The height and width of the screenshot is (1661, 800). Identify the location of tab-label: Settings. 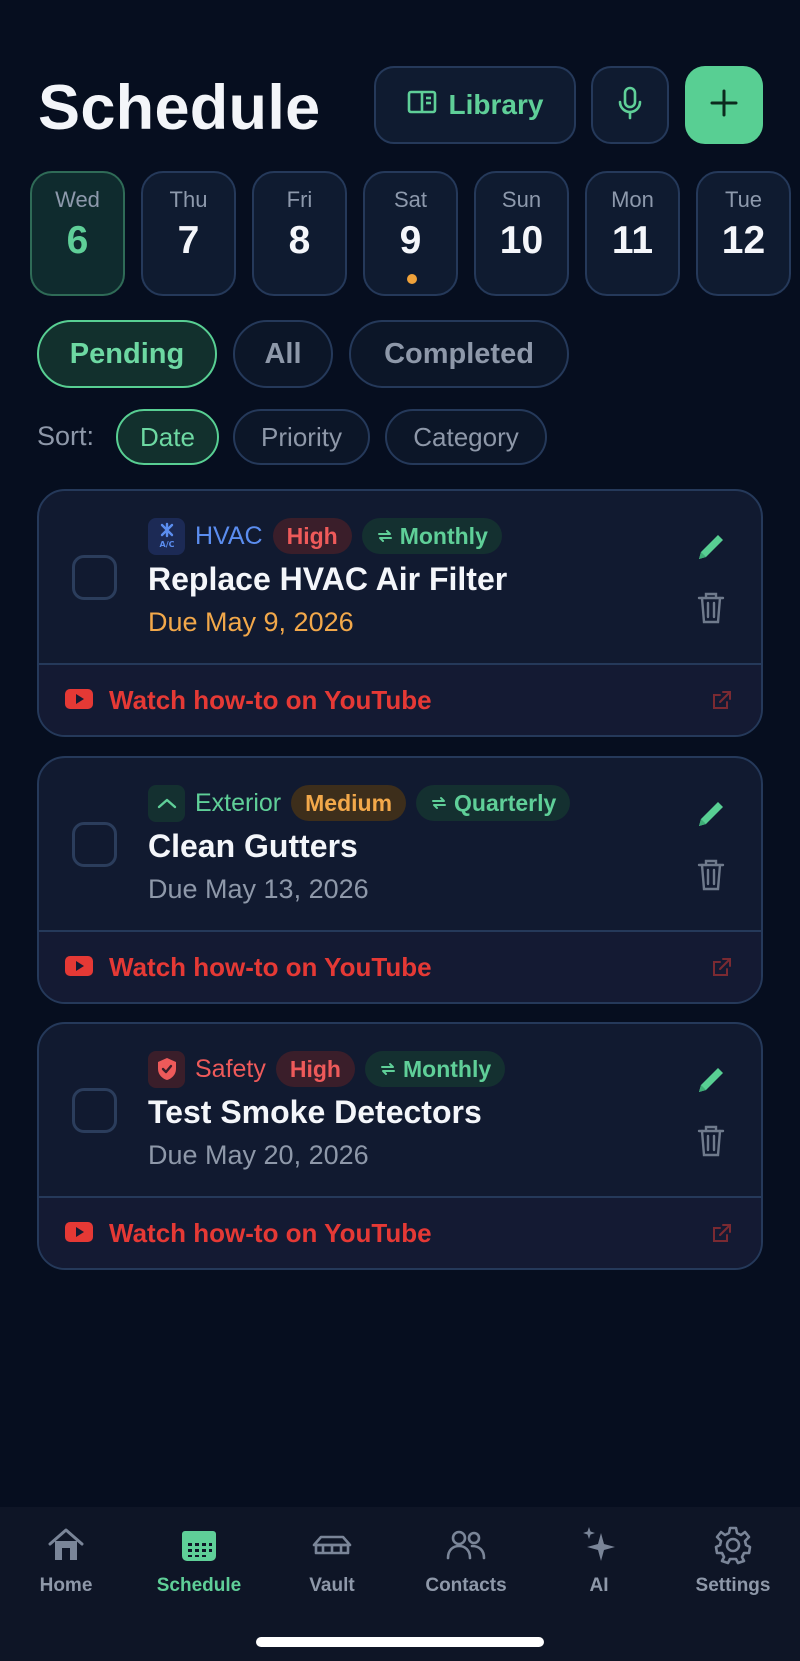
(733, 1585).